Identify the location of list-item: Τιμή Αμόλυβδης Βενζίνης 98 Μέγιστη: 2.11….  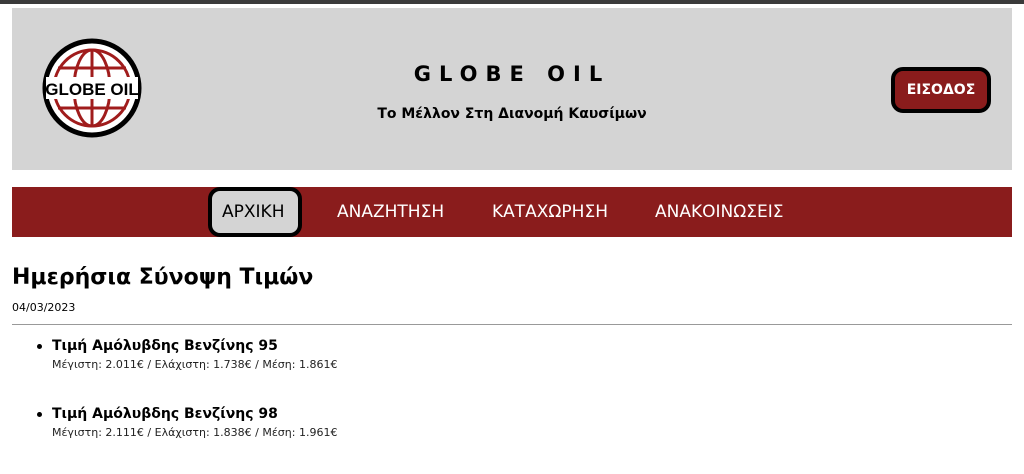
(494, 440).